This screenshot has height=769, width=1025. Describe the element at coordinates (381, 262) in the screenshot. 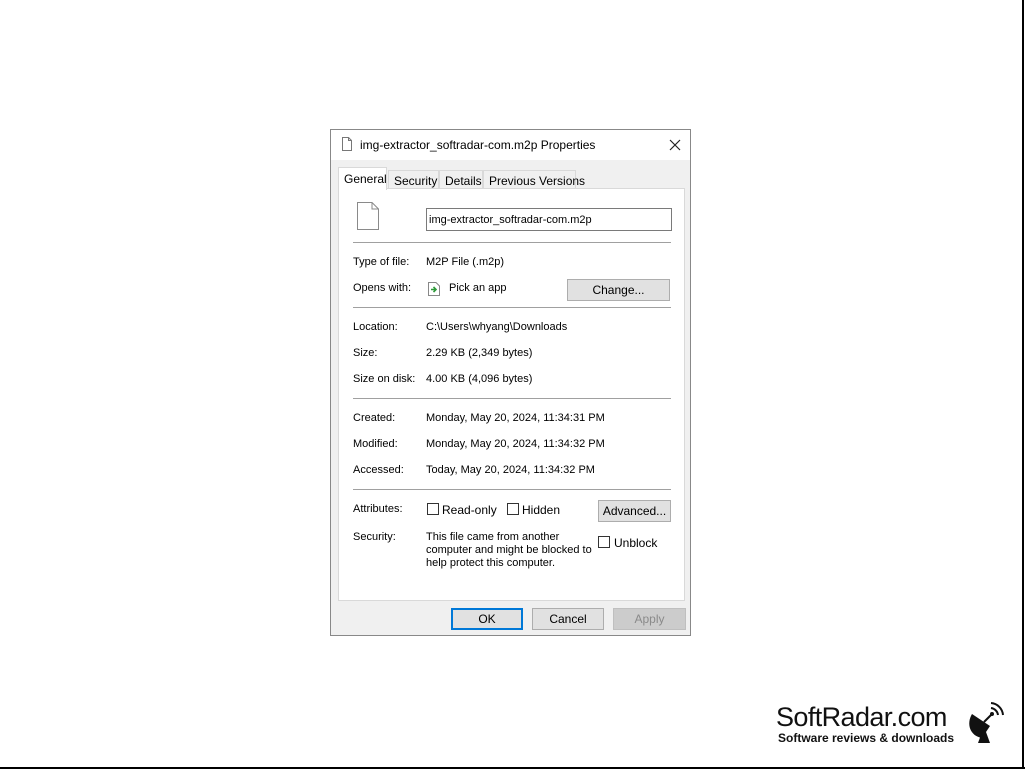

I see `type-of-file-label: Type of file:` at that location.